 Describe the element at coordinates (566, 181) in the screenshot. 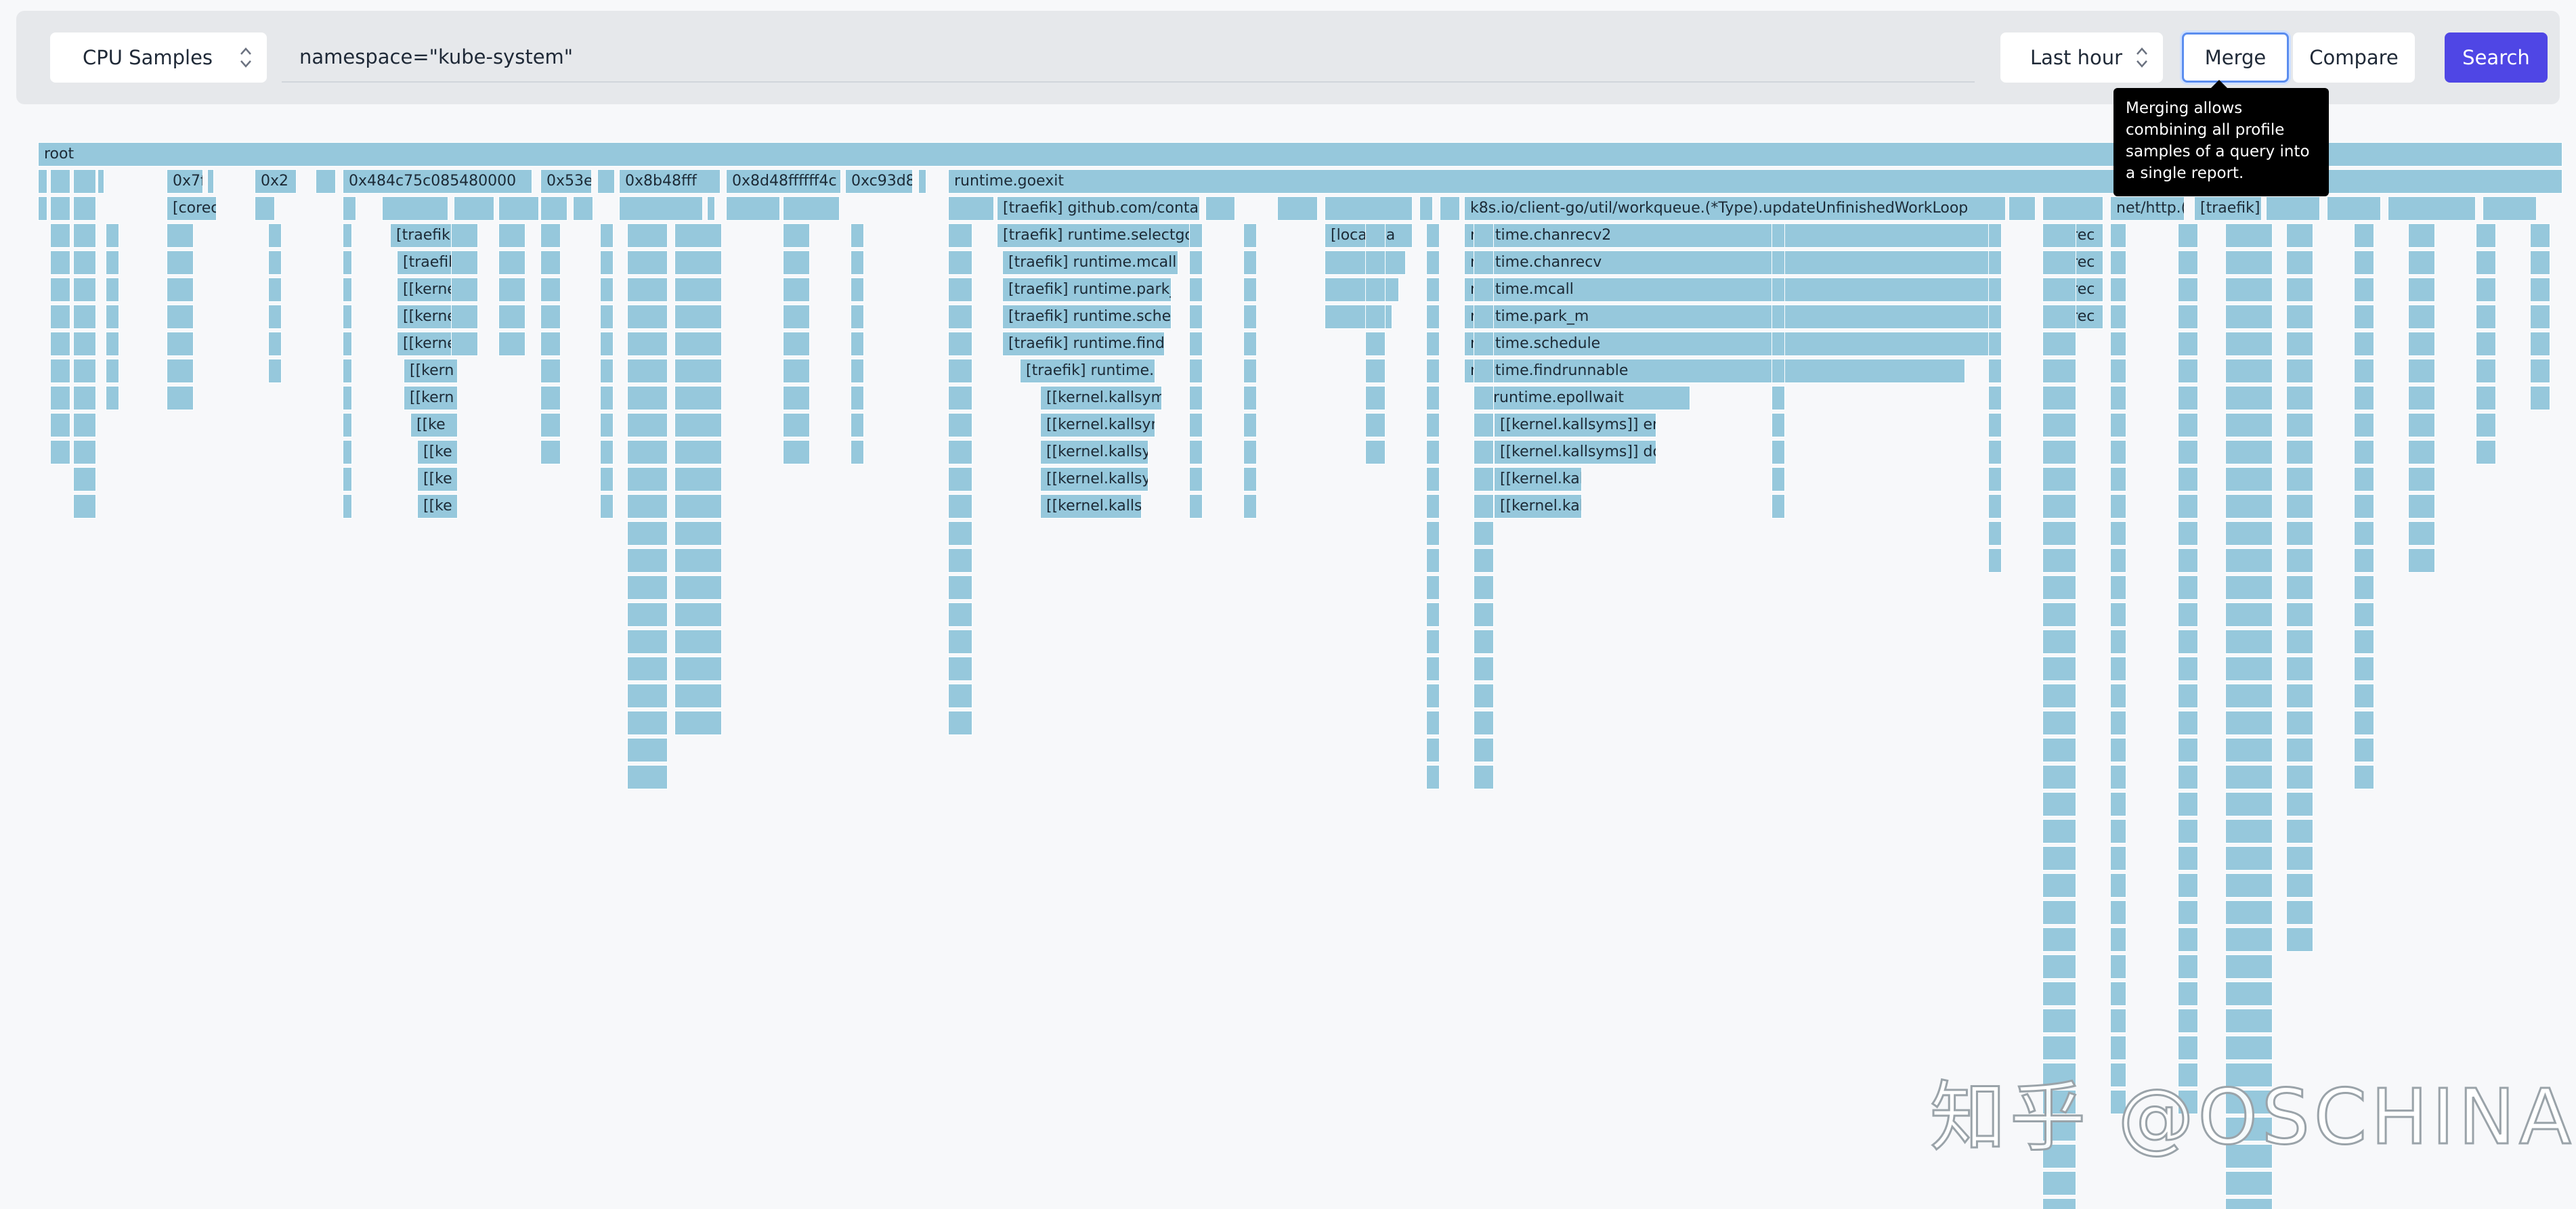

I see `flame-frame: 0x53e` at that location.